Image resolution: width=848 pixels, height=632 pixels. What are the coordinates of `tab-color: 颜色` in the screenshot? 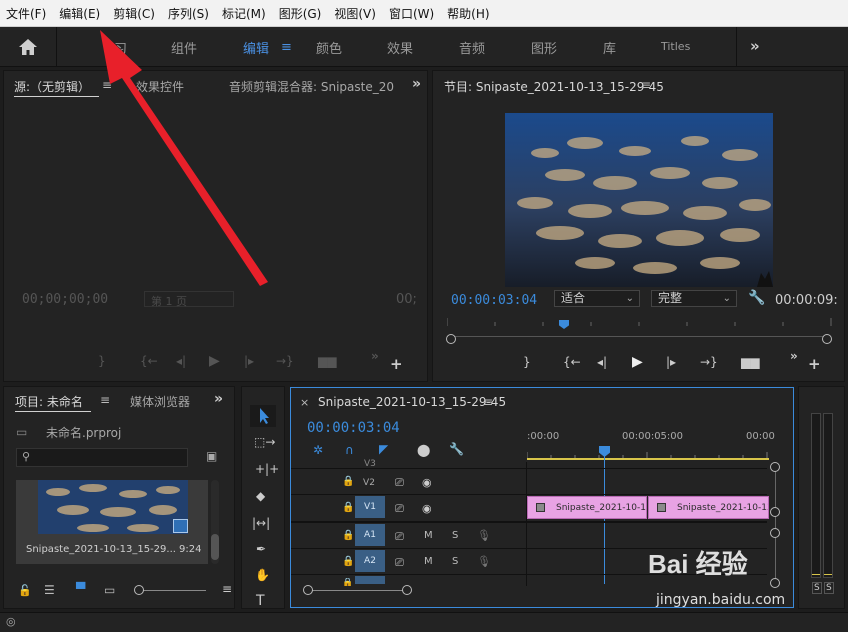 It's located at (329, 47).